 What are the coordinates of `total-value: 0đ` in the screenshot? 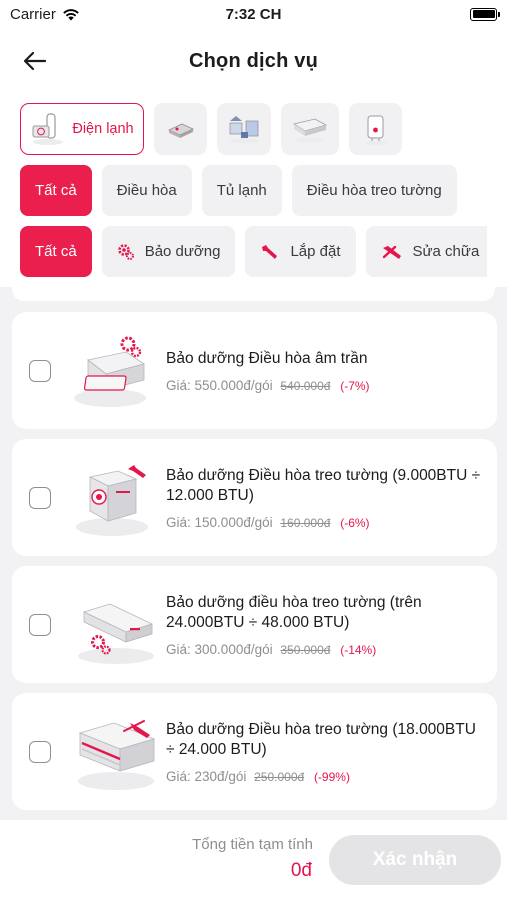 It's located at (301, 870).